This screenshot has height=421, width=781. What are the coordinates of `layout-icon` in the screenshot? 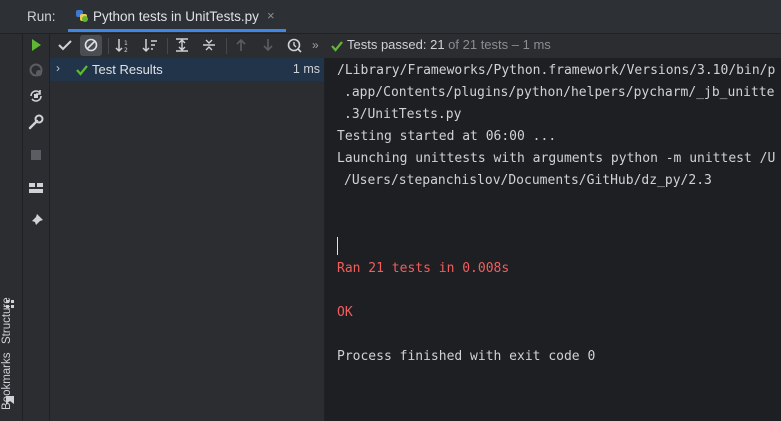 It's located at (36, 188).